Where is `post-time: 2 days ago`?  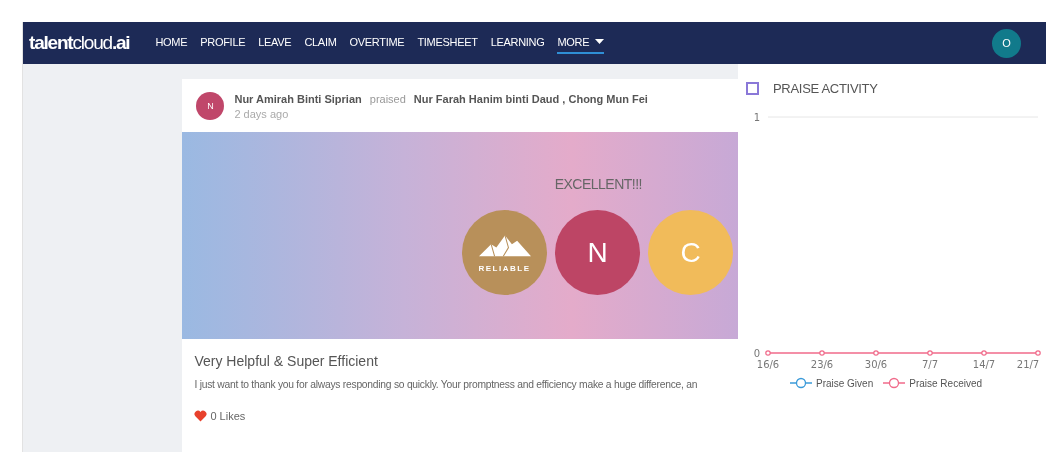
post-time: 2 days ago is located at coordinates (262, 113).